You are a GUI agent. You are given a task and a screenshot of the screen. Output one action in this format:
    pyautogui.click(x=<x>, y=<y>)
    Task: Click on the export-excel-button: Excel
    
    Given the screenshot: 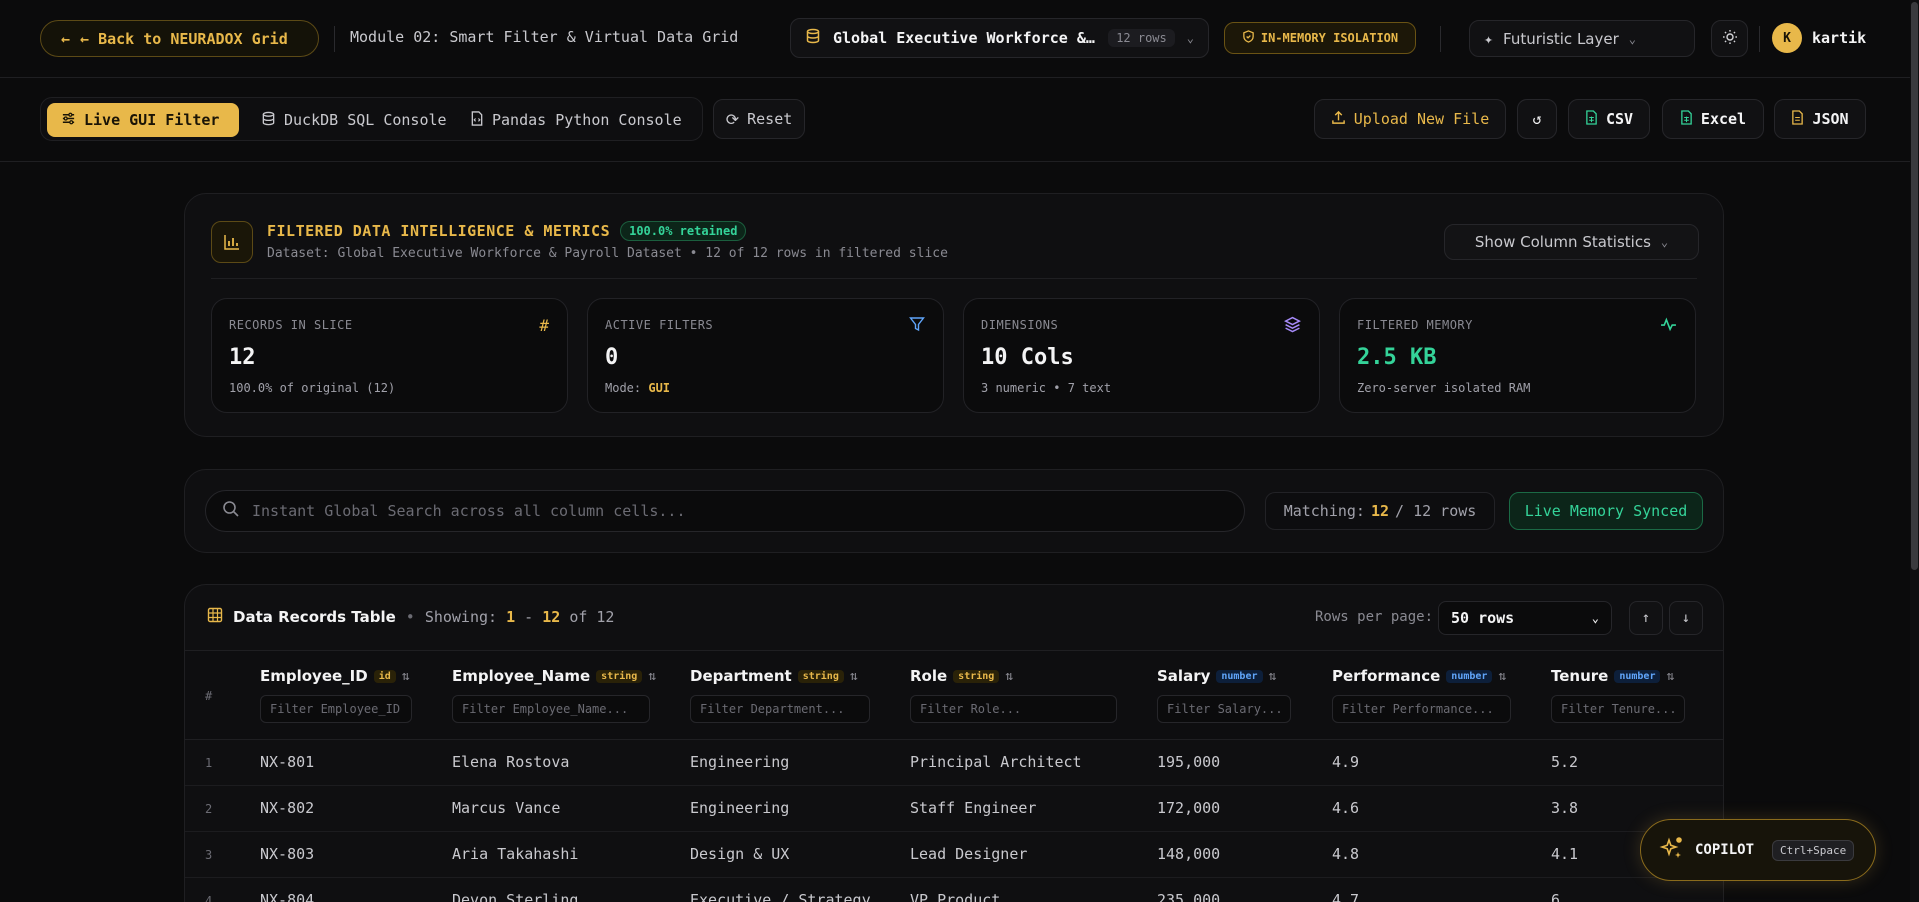 What is the action you would take?
    pyautogui.click(x=1713, y=119)
    